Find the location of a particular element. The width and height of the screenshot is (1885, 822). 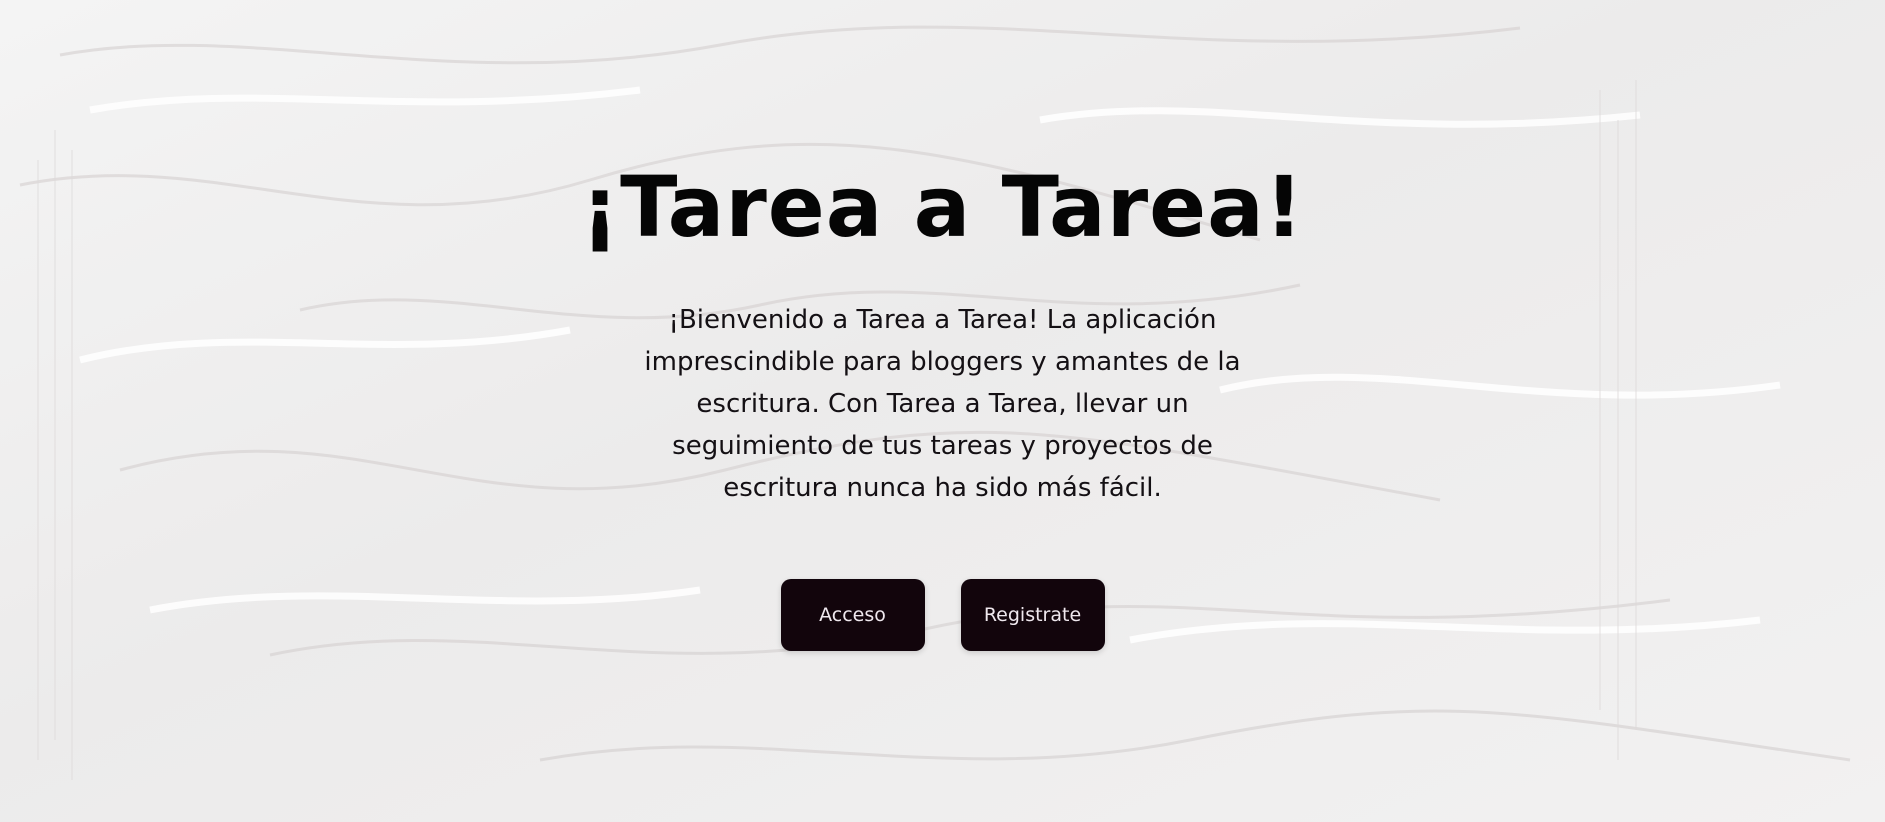

auth-actions: Acceso Registrate is located at coordinates (942, 615).